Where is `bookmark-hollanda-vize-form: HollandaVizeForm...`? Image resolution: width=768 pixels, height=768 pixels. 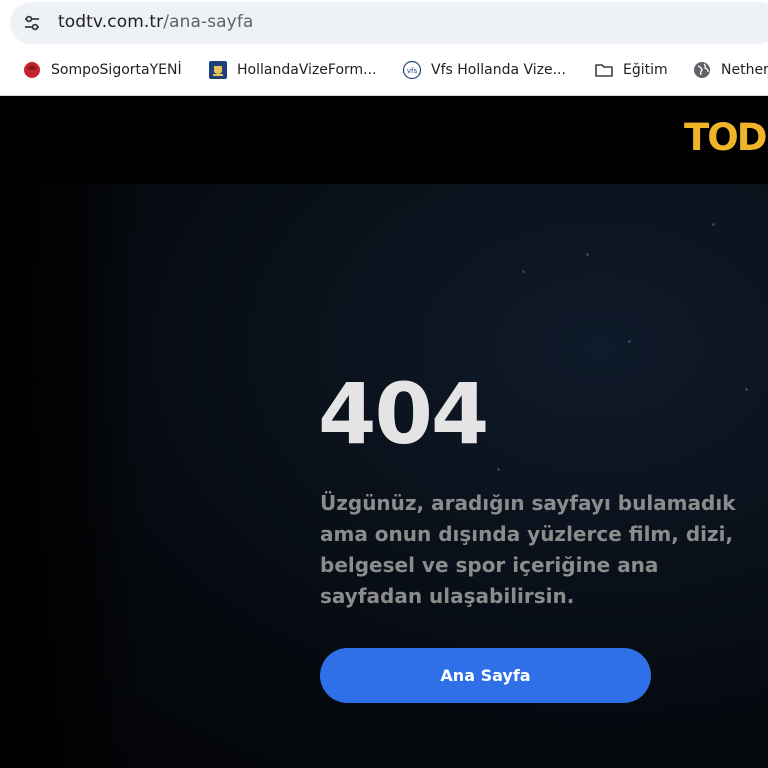
bookmark-hollanda-vize-form: HollandaVizeForm... is located at coordinates (292, 70).